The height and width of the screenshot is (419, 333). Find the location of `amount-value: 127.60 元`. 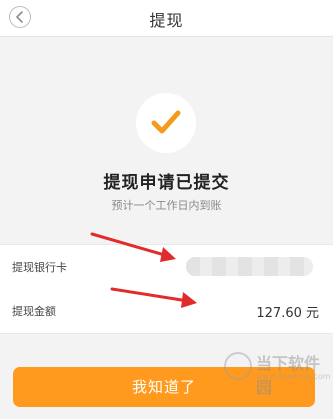

amount-value: 127.60 元 is located at coordinates (287, 313).